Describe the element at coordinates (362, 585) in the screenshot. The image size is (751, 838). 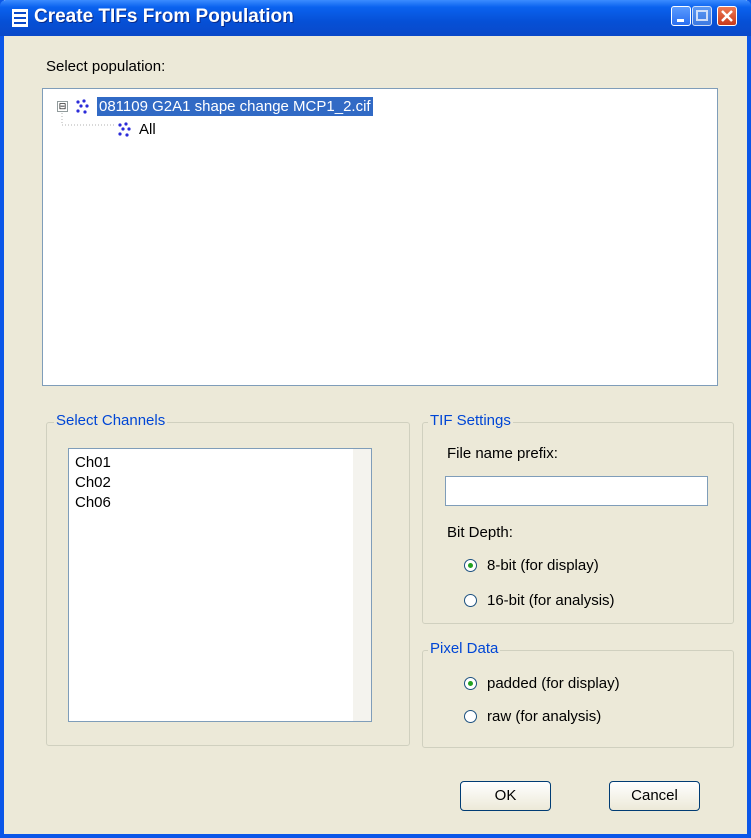
I see `listbox-scrollbar` at that location.